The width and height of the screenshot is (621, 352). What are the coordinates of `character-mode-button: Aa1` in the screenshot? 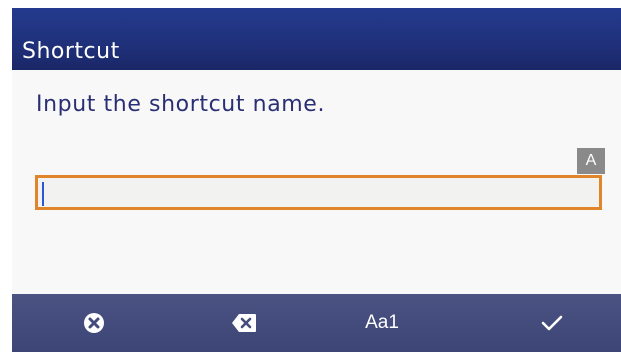 It's located at (382, 323).